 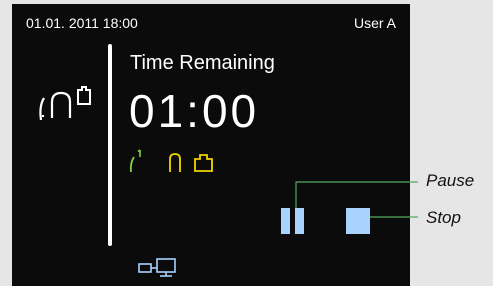 I want to click on stop-label: Stop, so click(x=443, y=217).